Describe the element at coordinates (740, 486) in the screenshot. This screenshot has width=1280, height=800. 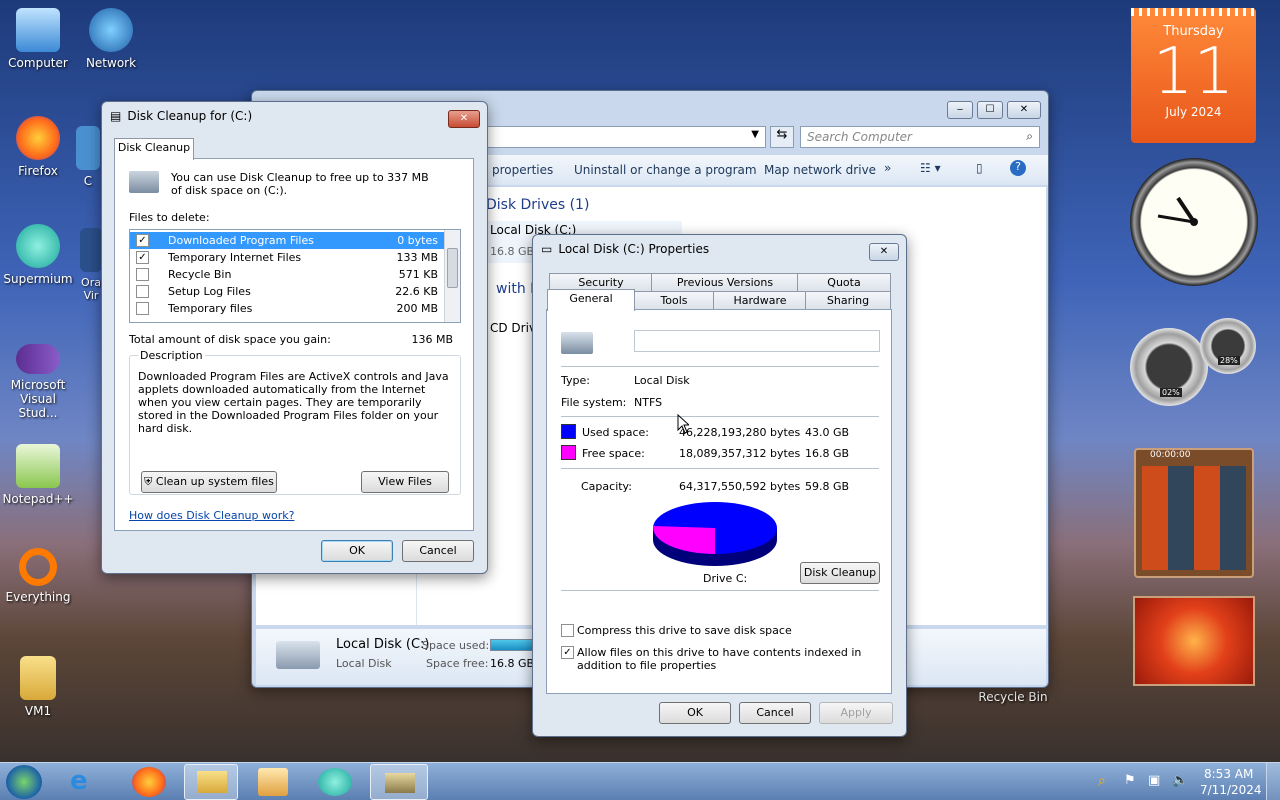
I see `capacity-bytes: 64,317,550,592 bytes` at that location.